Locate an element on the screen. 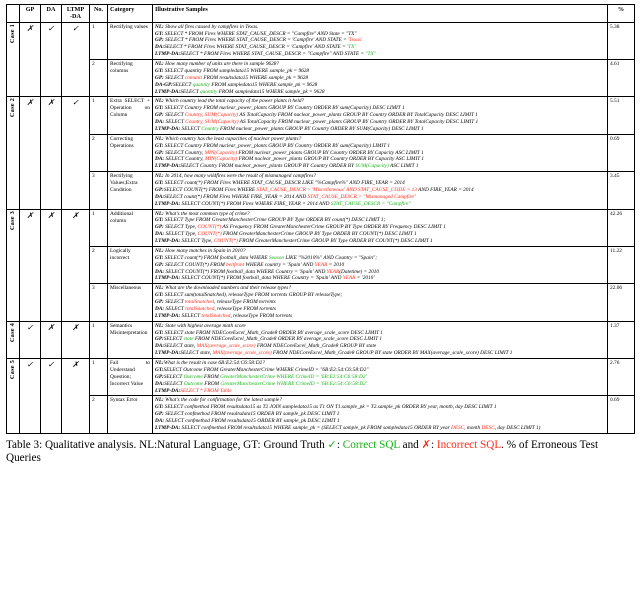 The width and height of the screenshot is (640, 613). case-label-cell: Case 4 is located at coordinates (13, 340).